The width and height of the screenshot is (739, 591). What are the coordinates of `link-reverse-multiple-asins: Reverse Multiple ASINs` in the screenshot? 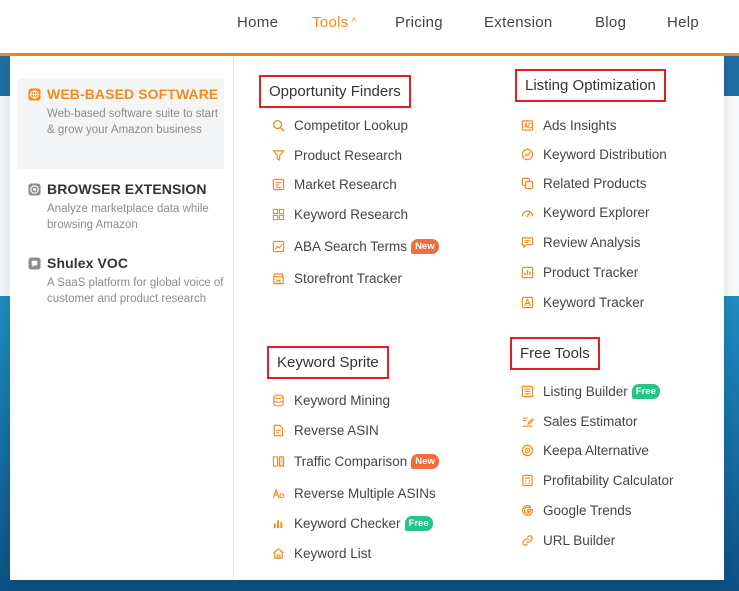 It's located at (354, 493).